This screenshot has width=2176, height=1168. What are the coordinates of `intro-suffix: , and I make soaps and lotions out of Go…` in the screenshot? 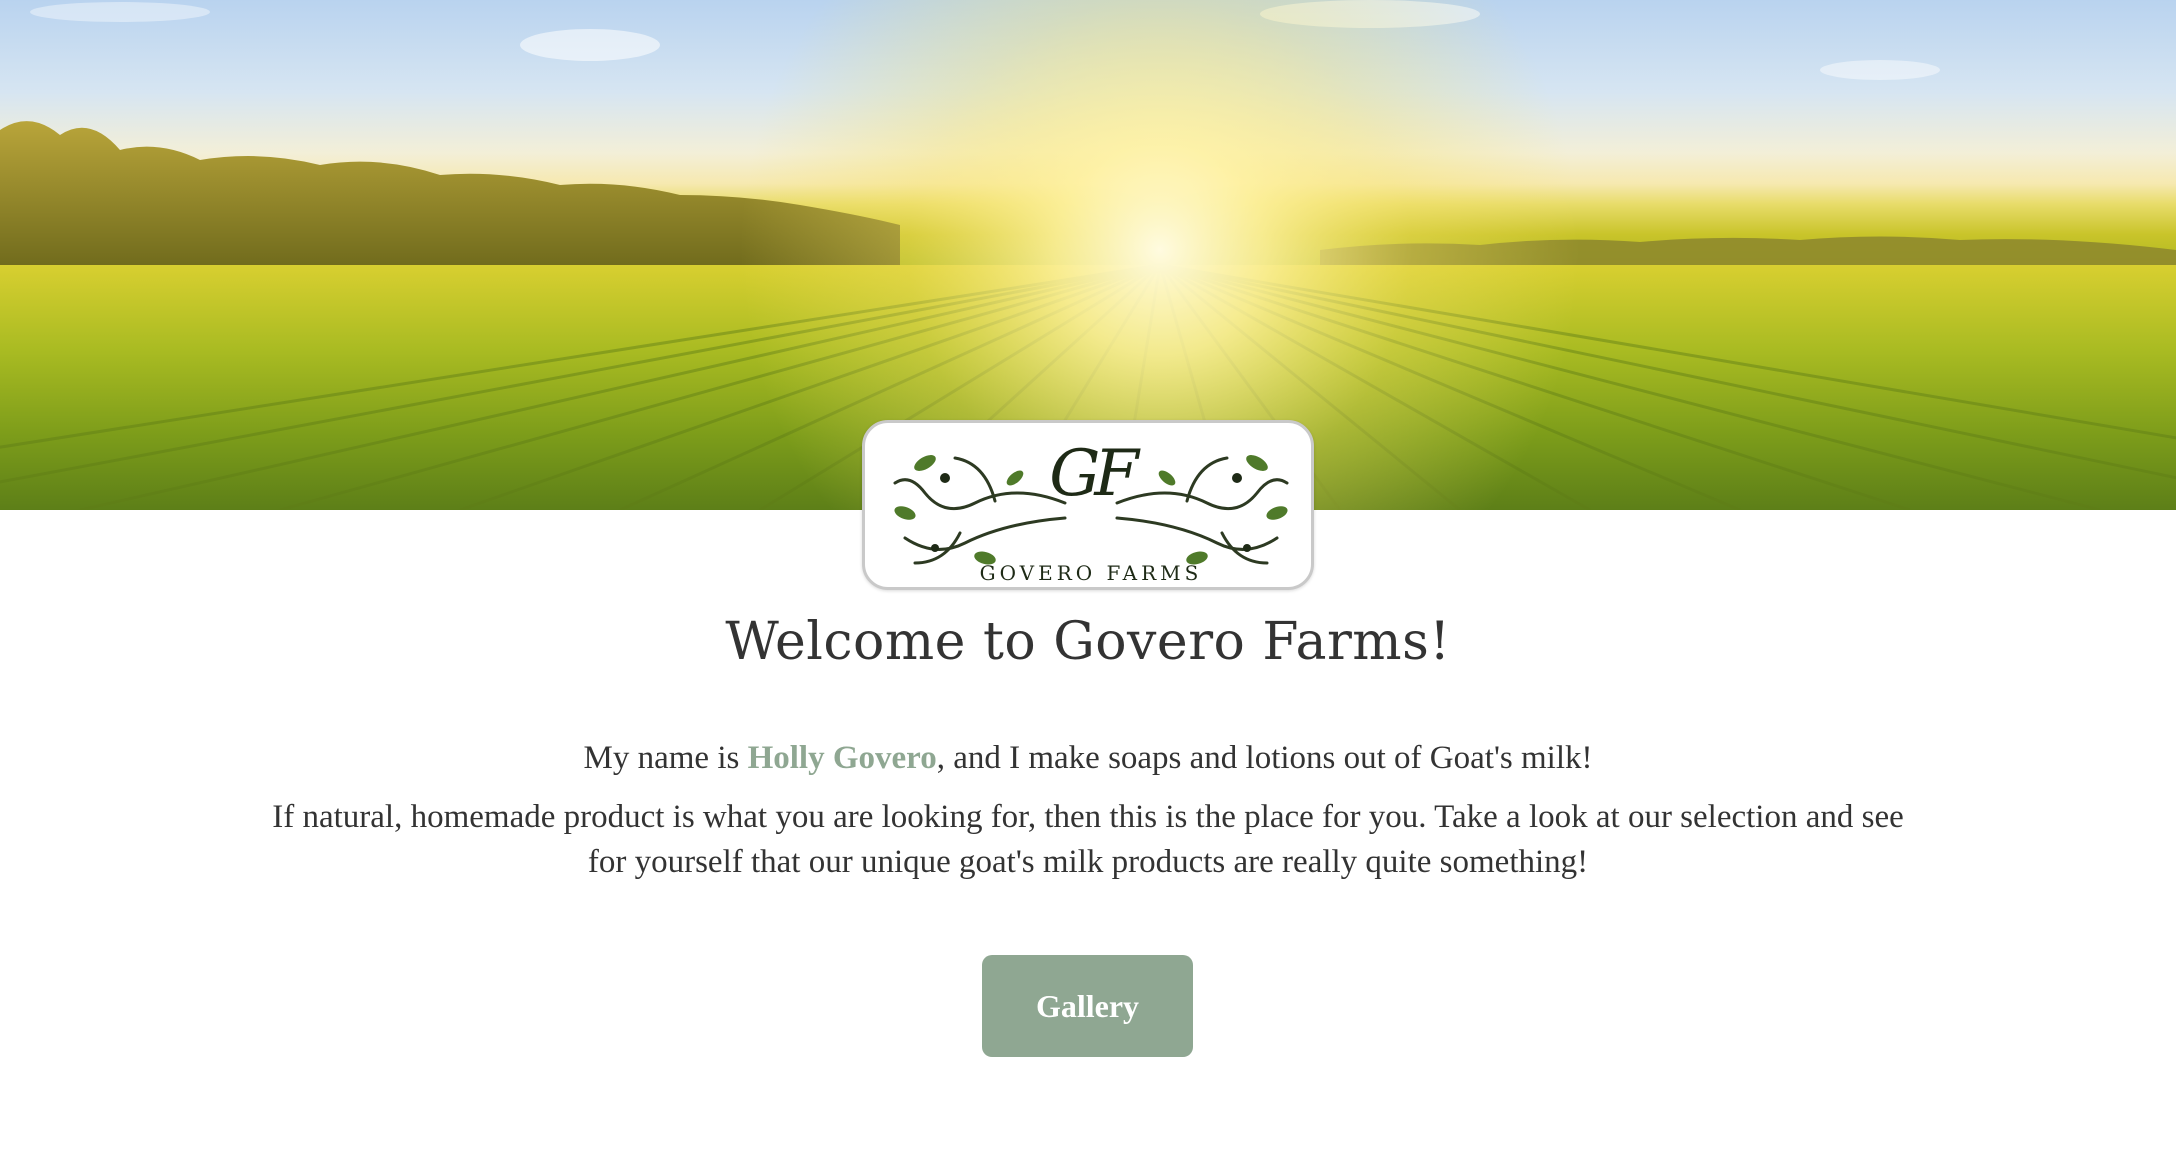 It's located at (1264, 758).